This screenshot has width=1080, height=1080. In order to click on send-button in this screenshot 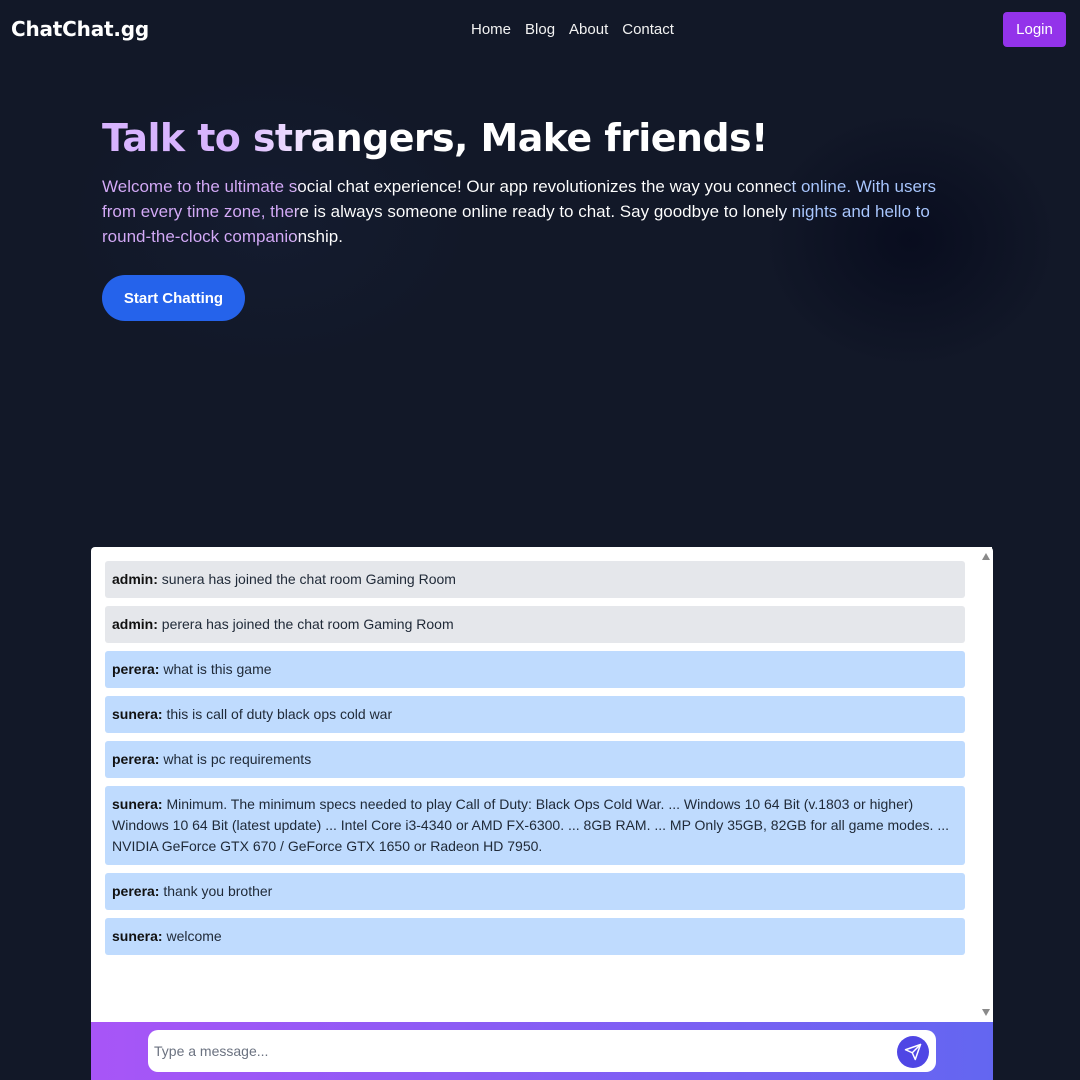, I will do `click(913, 1052)`.